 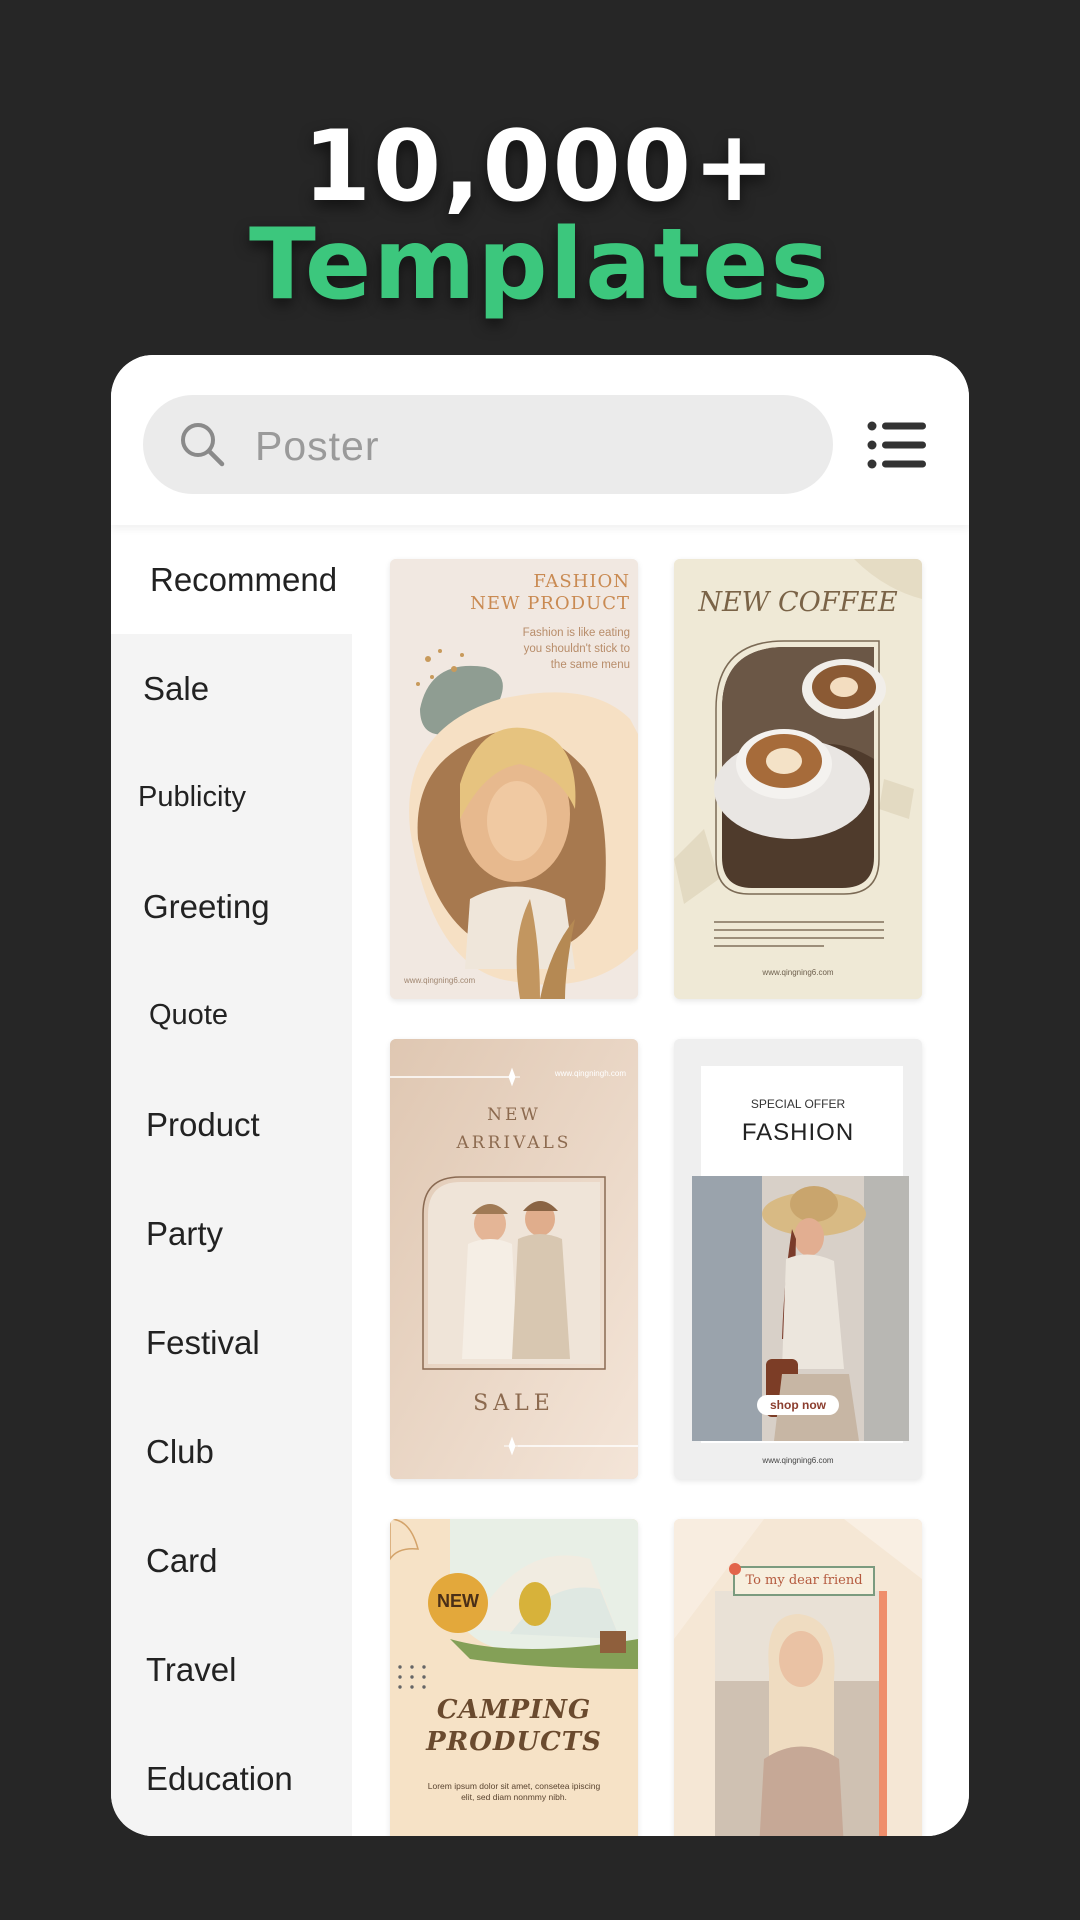 I want to click on headline-count: 10,000+, so click(x=540, y=167).